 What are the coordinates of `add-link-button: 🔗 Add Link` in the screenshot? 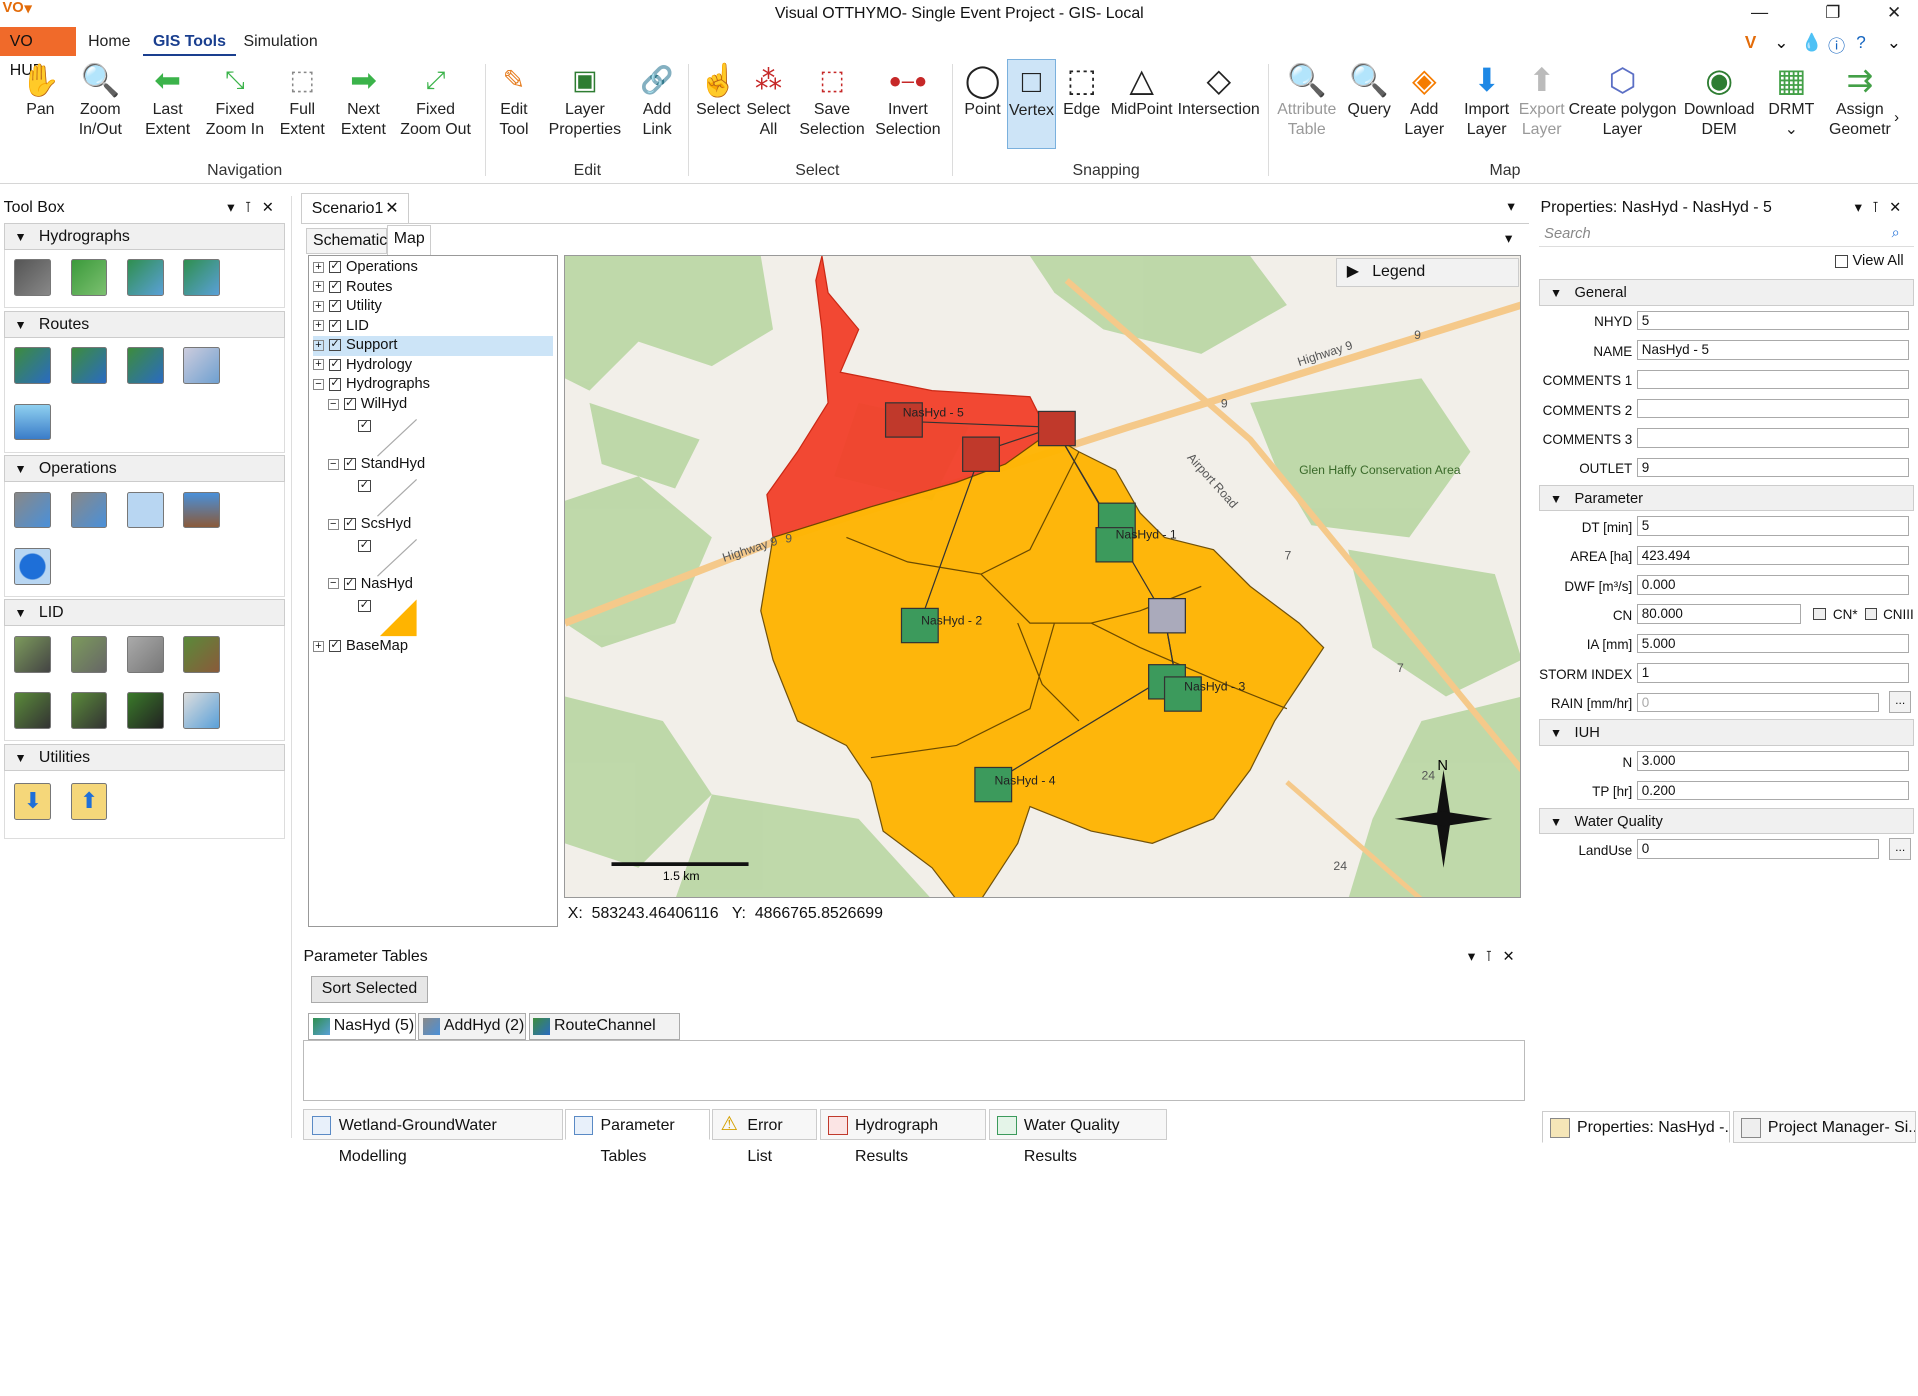 It's located at (656, 104).